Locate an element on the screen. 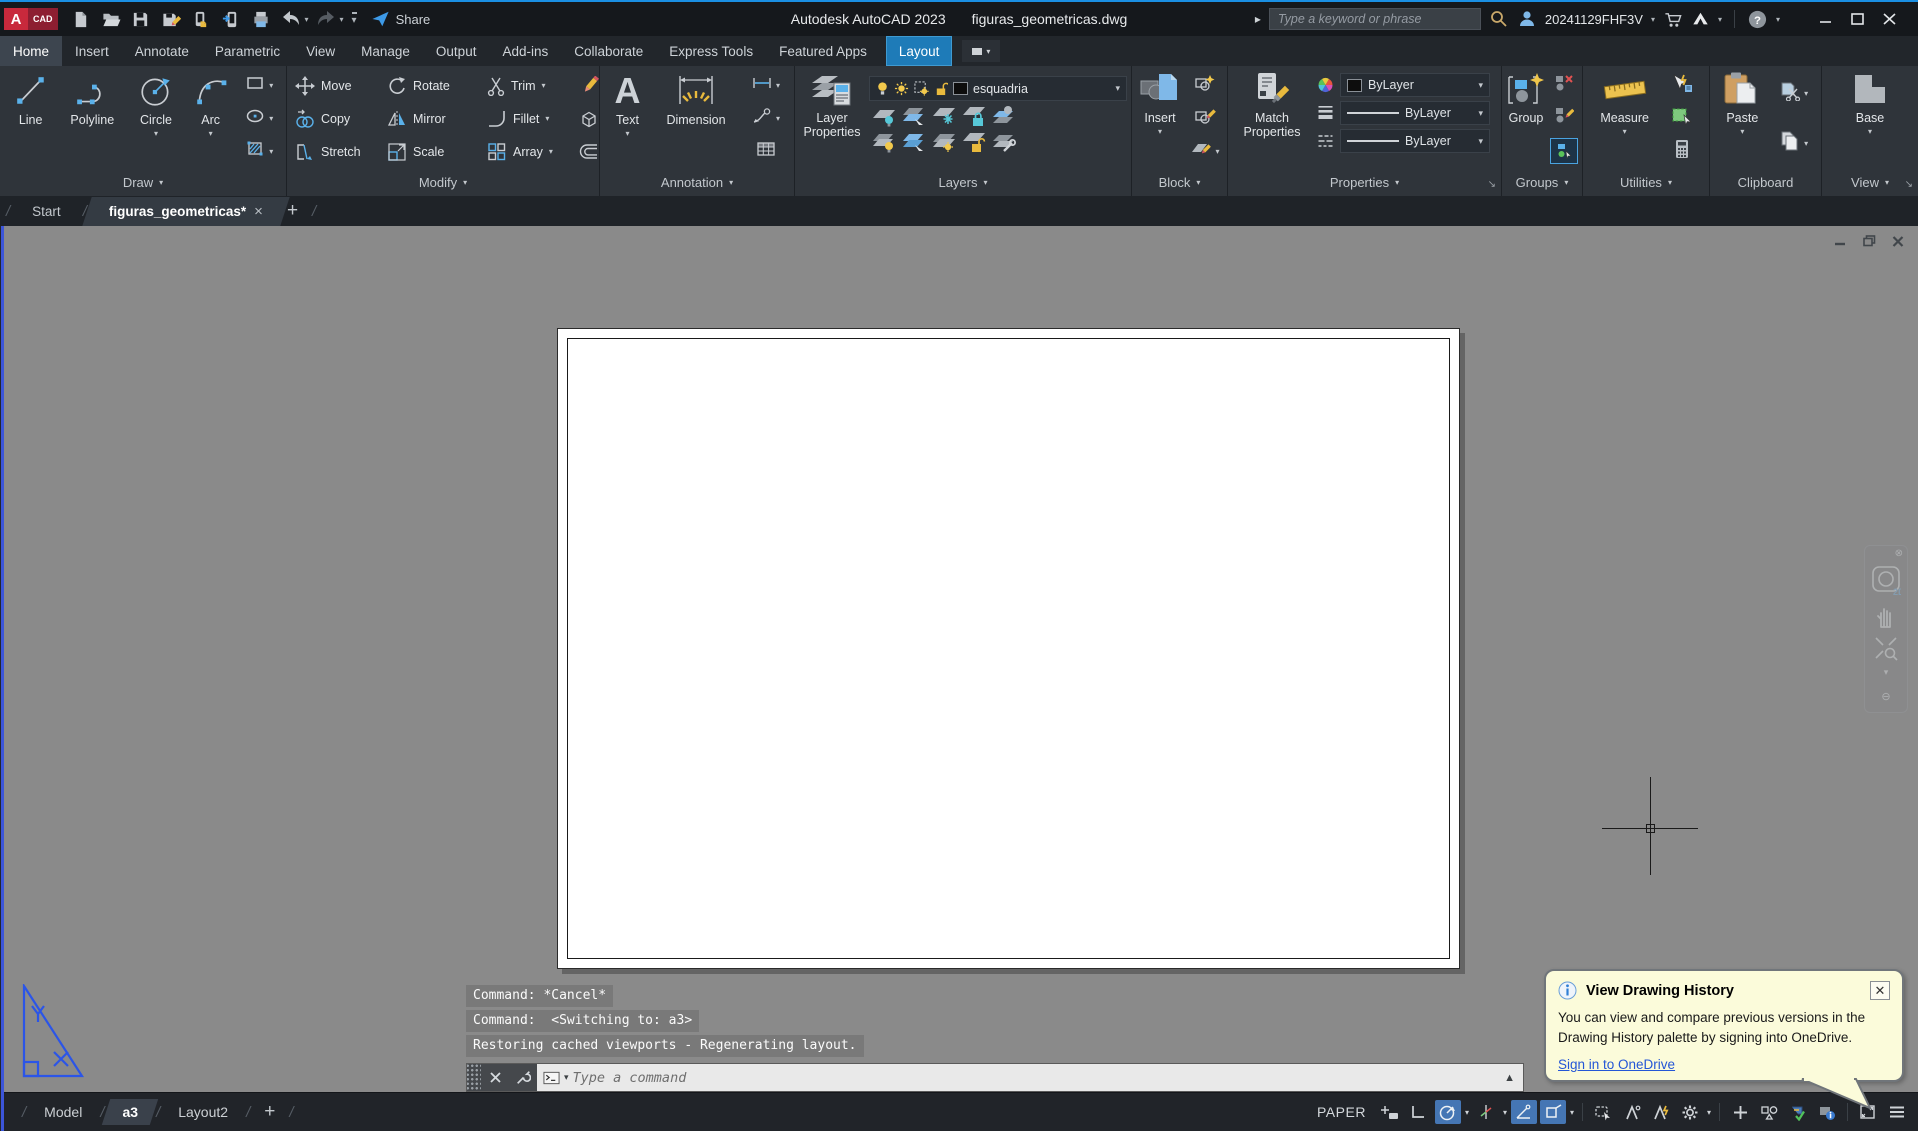  layout-tab-2: Layout2 is located at coordinates (203, 1112).